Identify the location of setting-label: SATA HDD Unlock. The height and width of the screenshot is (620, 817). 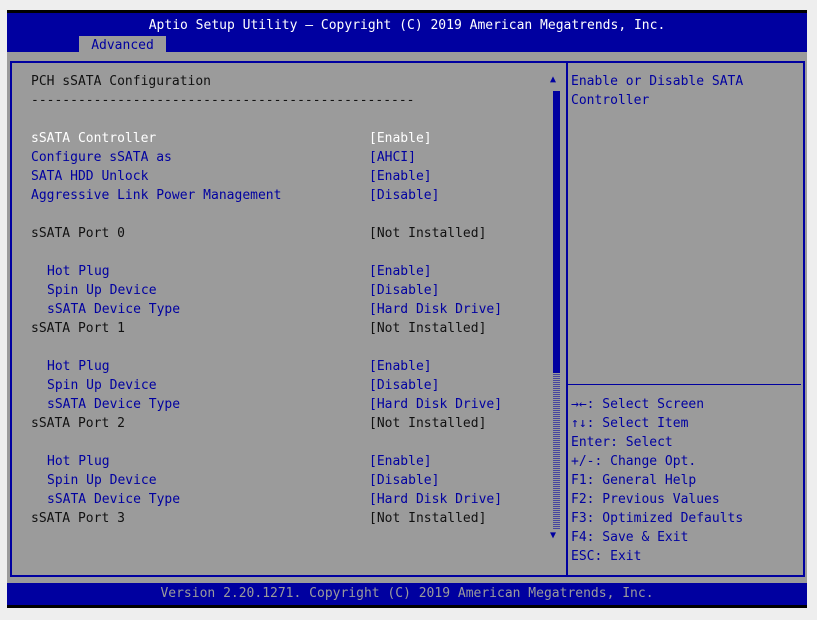
(89, 176).